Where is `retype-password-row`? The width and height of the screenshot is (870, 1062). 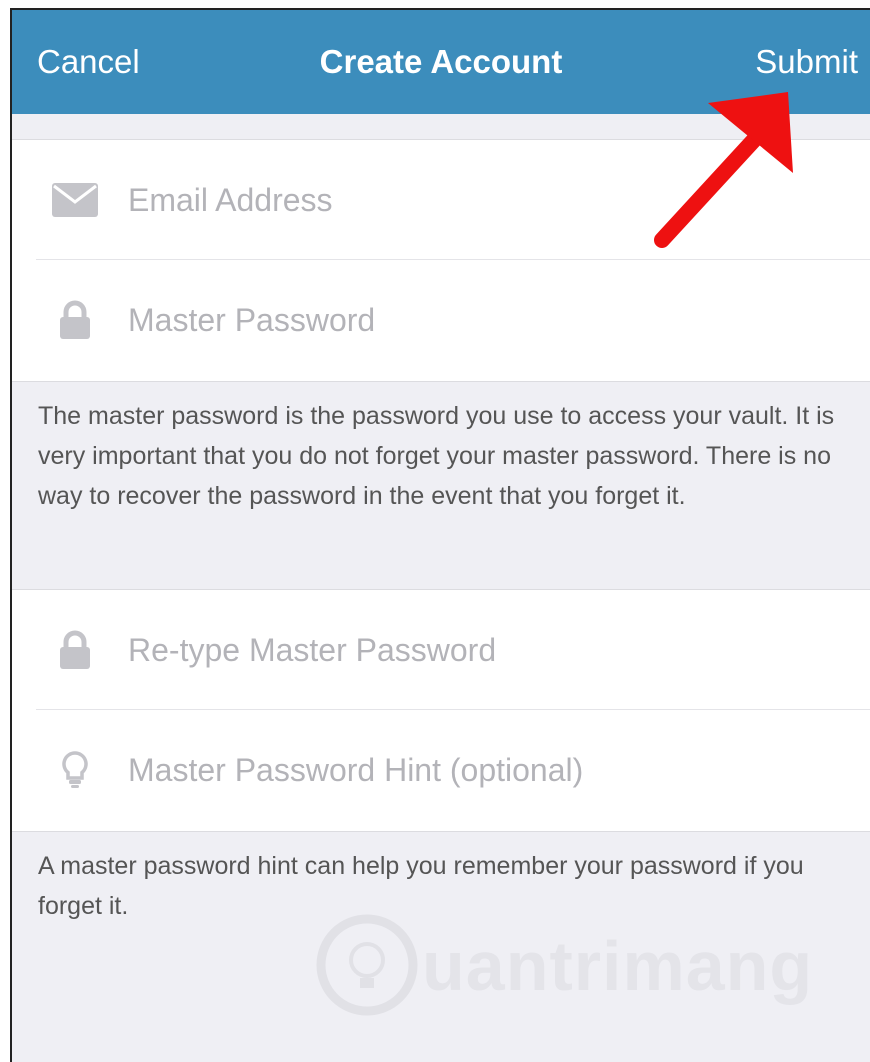
retype-password-row is located at coordinates (441, 650).